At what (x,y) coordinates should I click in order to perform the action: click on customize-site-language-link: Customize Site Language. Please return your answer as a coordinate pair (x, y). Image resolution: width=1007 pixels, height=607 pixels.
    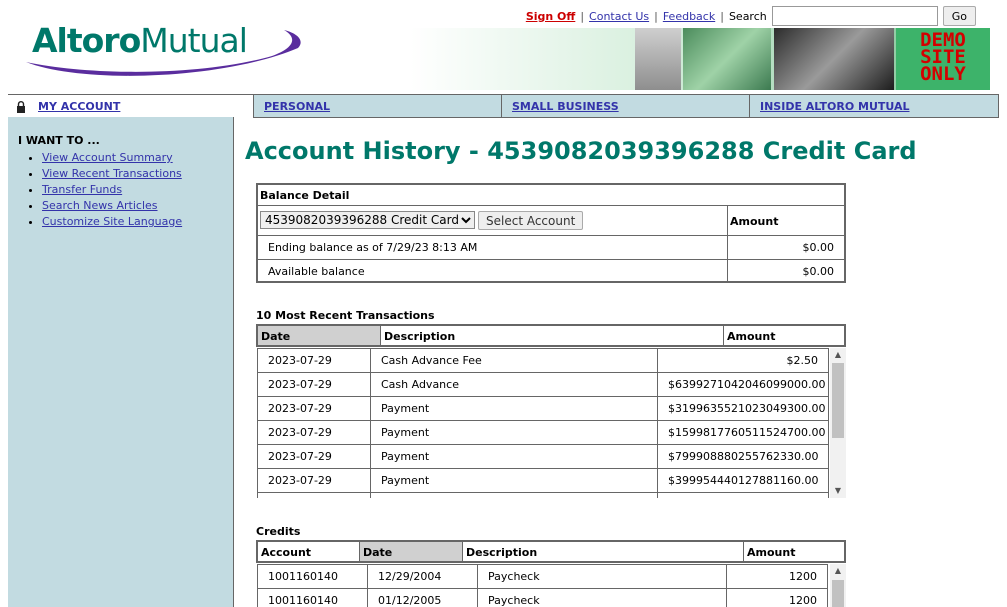
    Looking at the image, I should click on (112, 221).